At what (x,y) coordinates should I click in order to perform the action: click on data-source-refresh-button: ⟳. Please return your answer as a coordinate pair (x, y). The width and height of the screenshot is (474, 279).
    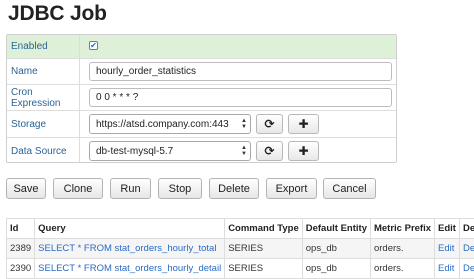
    Looking at the image, I should click on (269, 151).